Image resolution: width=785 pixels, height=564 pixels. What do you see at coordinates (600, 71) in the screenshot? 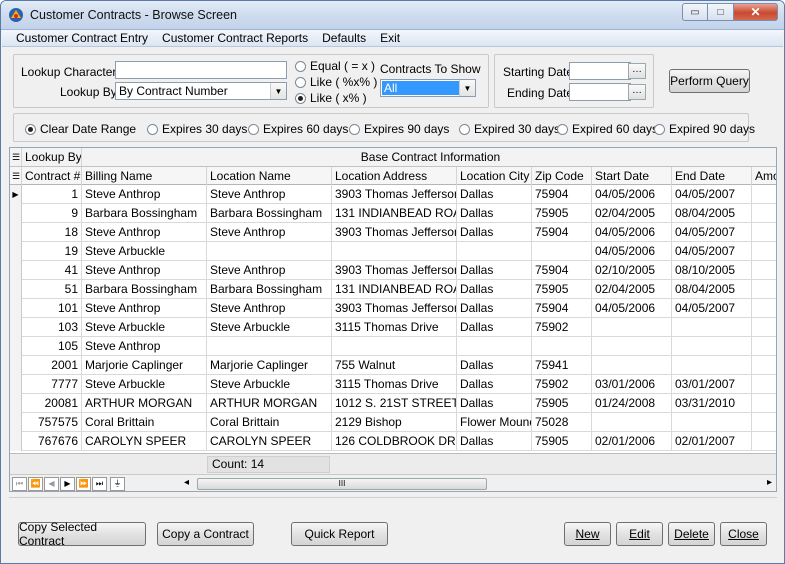
I see `starting-date-input` at bounding box center [600, 71].